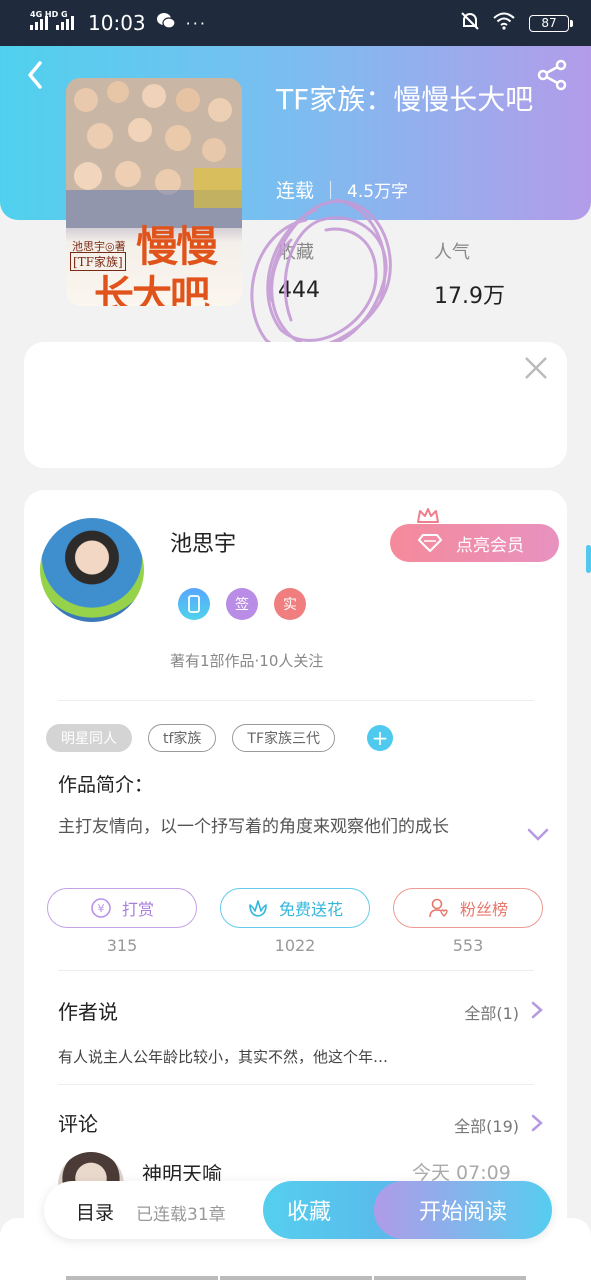  Describe the element at coordinates (95, 1211) in the screenshot. I see `toc-button: 目录` at that location.